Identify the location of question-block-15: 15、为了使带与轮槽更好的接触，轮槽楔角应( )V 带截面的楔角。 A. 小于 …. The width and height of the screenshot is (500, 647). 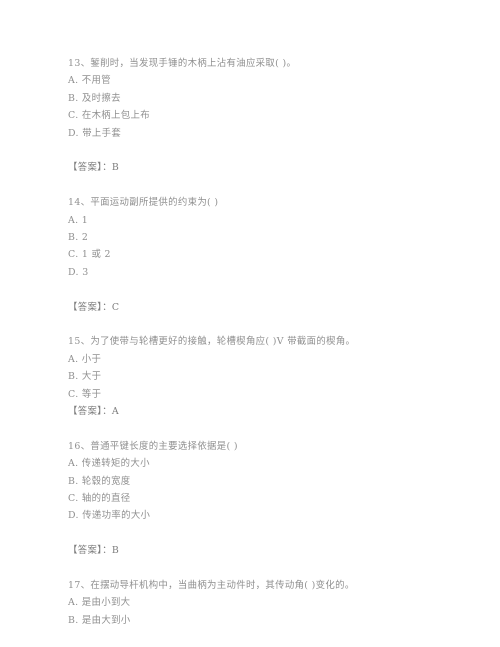
(268, 376).